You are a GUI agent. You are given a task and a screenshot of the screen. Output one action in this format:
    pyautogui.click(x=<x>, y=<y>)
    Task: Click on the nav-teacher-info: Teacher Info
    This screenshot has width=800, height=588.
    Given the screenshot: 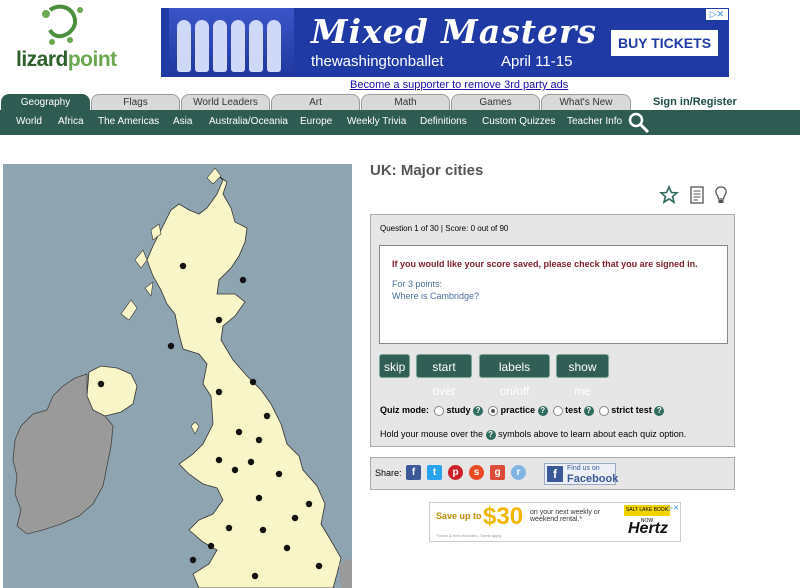 What is the action you would take?
    pyautogui.click(x=594, y=121)
    